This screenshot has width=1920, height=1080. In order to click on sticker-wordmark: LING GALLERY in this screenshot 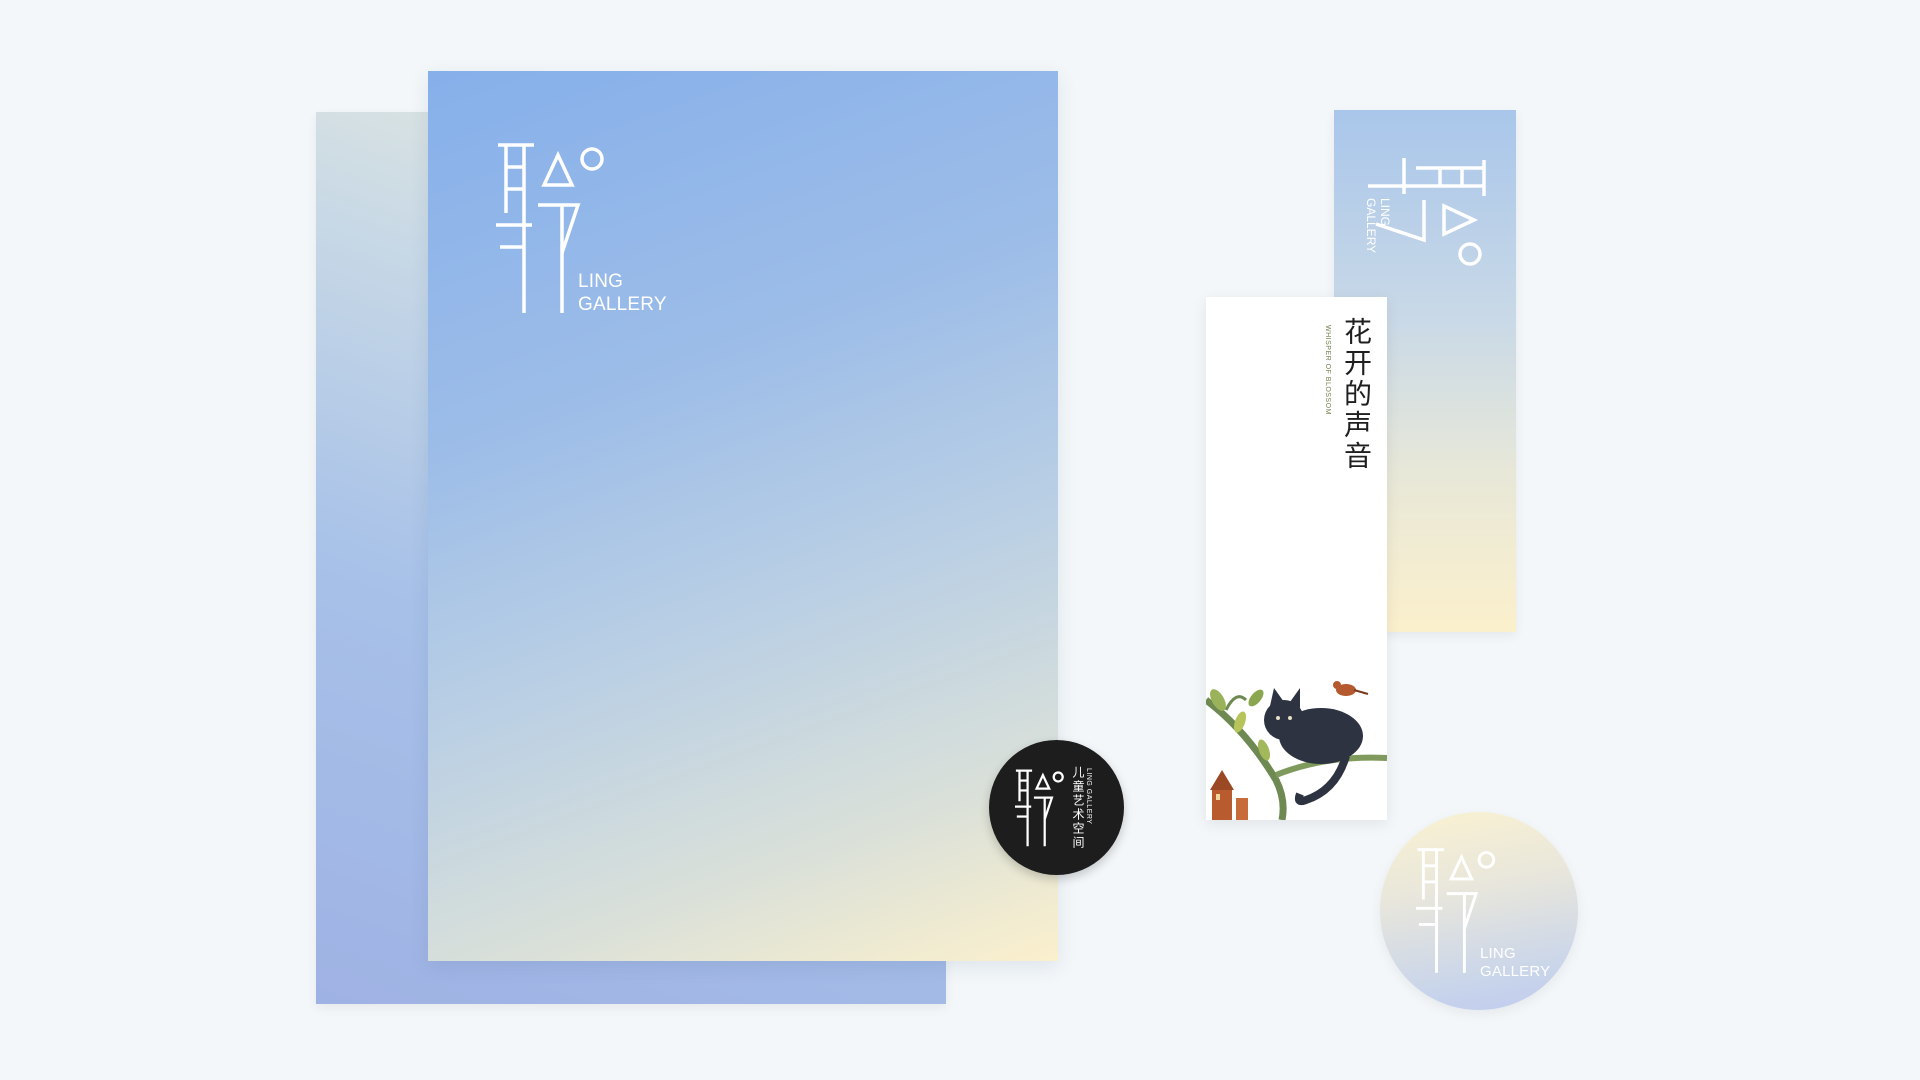, I will do `click(1088, 796)`.